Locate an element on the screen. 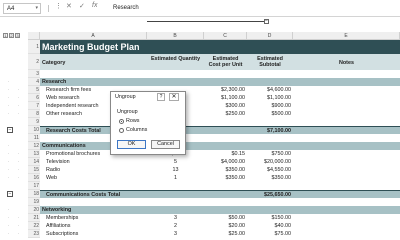 The width and height of the screenshot is (400, 240). column-header-d: D is located at coordinates (270, 36).